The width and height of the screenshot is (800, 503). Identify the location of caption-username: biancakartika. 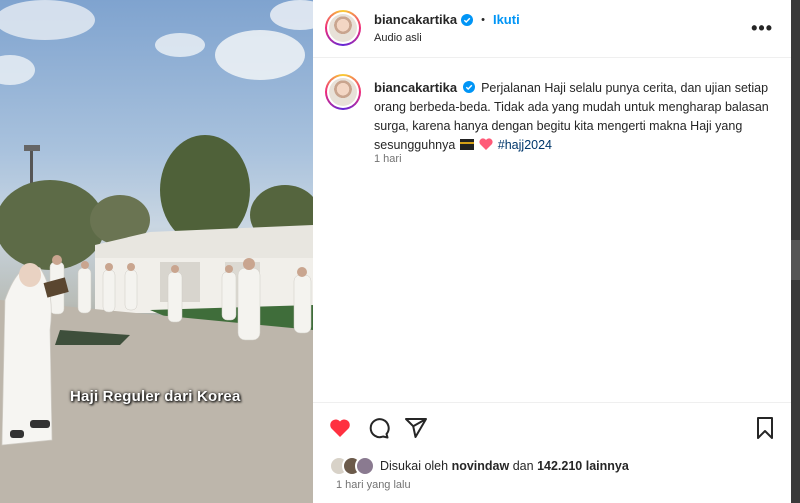
(415, 87).